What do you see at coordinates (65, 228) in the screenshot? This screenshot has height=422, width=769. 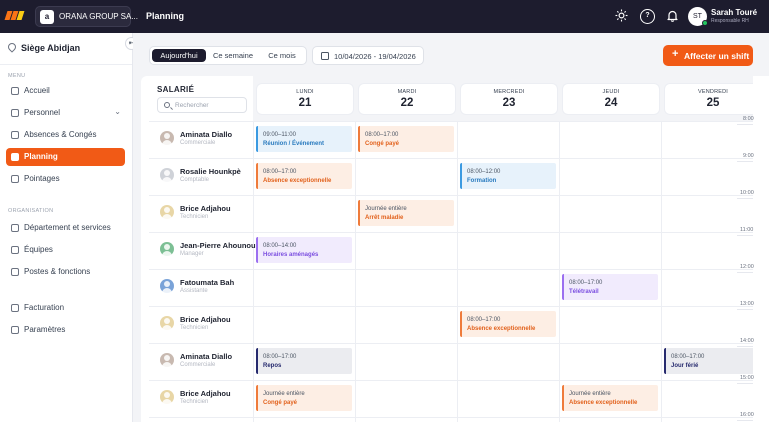 I see `sidebar-item-departement-et-services: Département et services` at bounding box center [65, 228].